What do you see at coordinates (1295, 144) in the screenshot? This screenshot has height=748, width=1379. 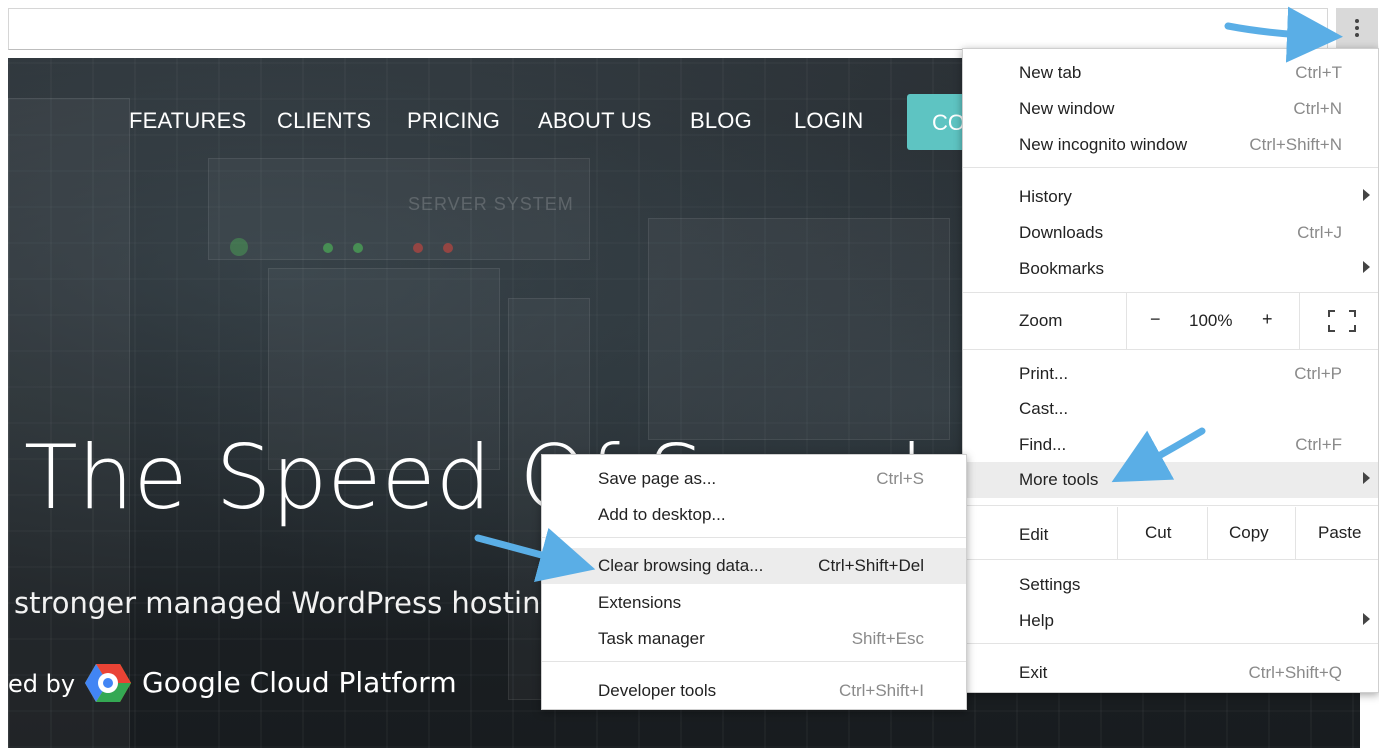 I see `menu-item-shortcut: Ctrl+Shift+N` at bounding box center [1295, 144].